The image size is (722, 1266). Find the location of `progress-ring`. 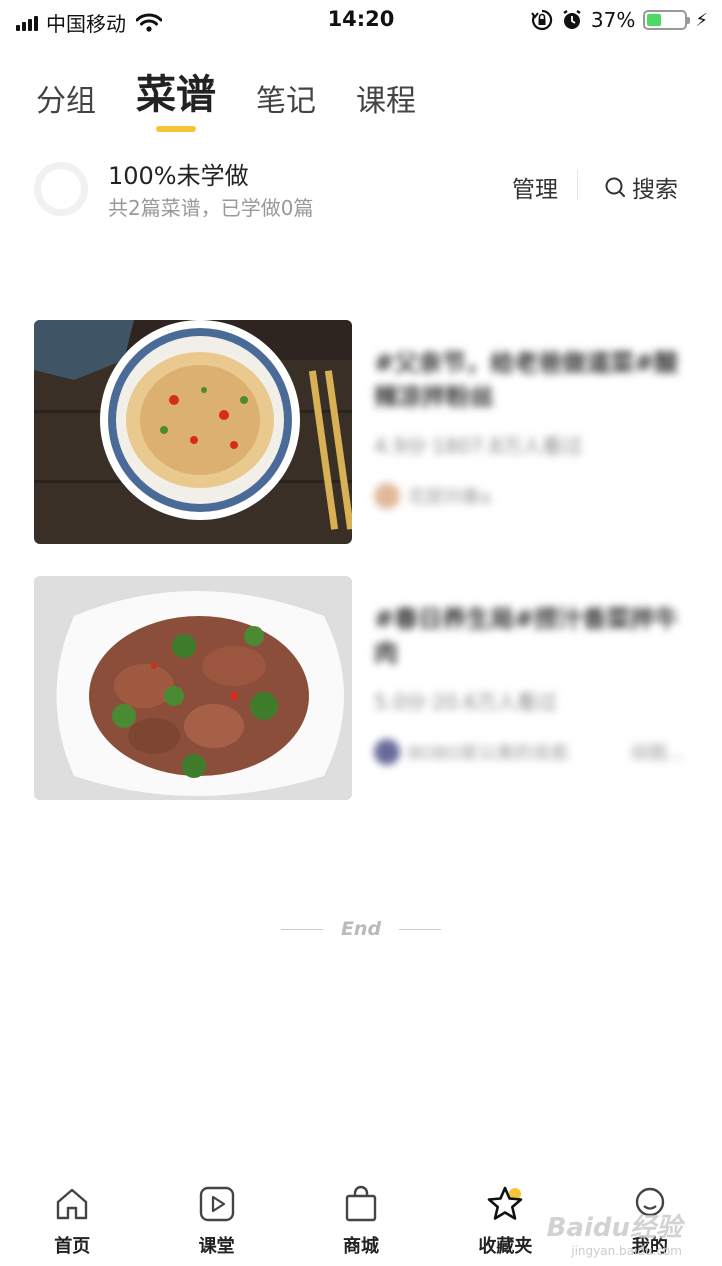

progress-ring is located at coordinates (61, 189).